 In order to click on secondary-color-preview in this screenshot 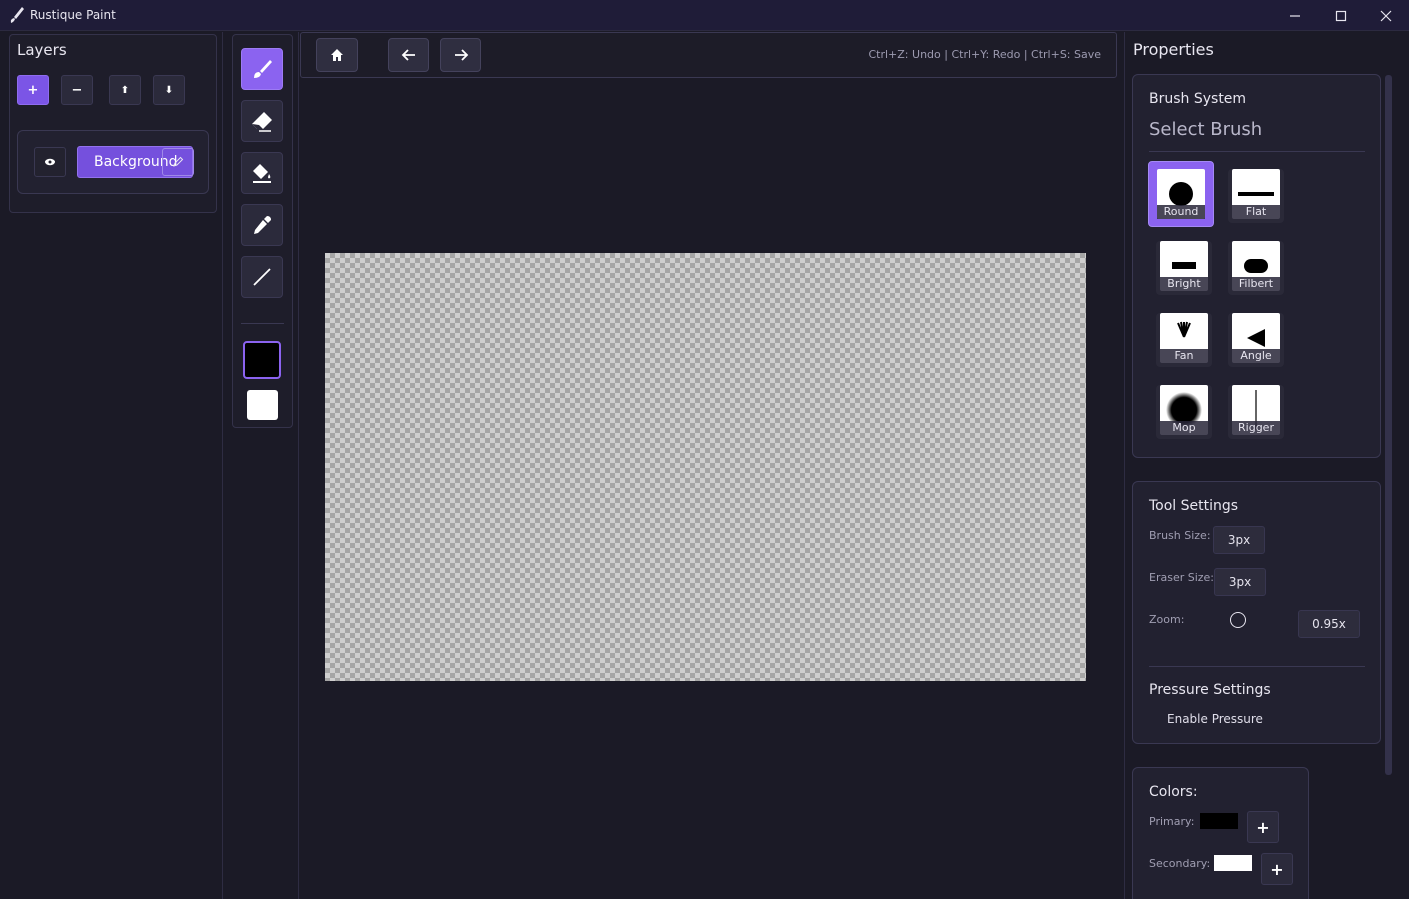, I will do `click(1233, 863)`.